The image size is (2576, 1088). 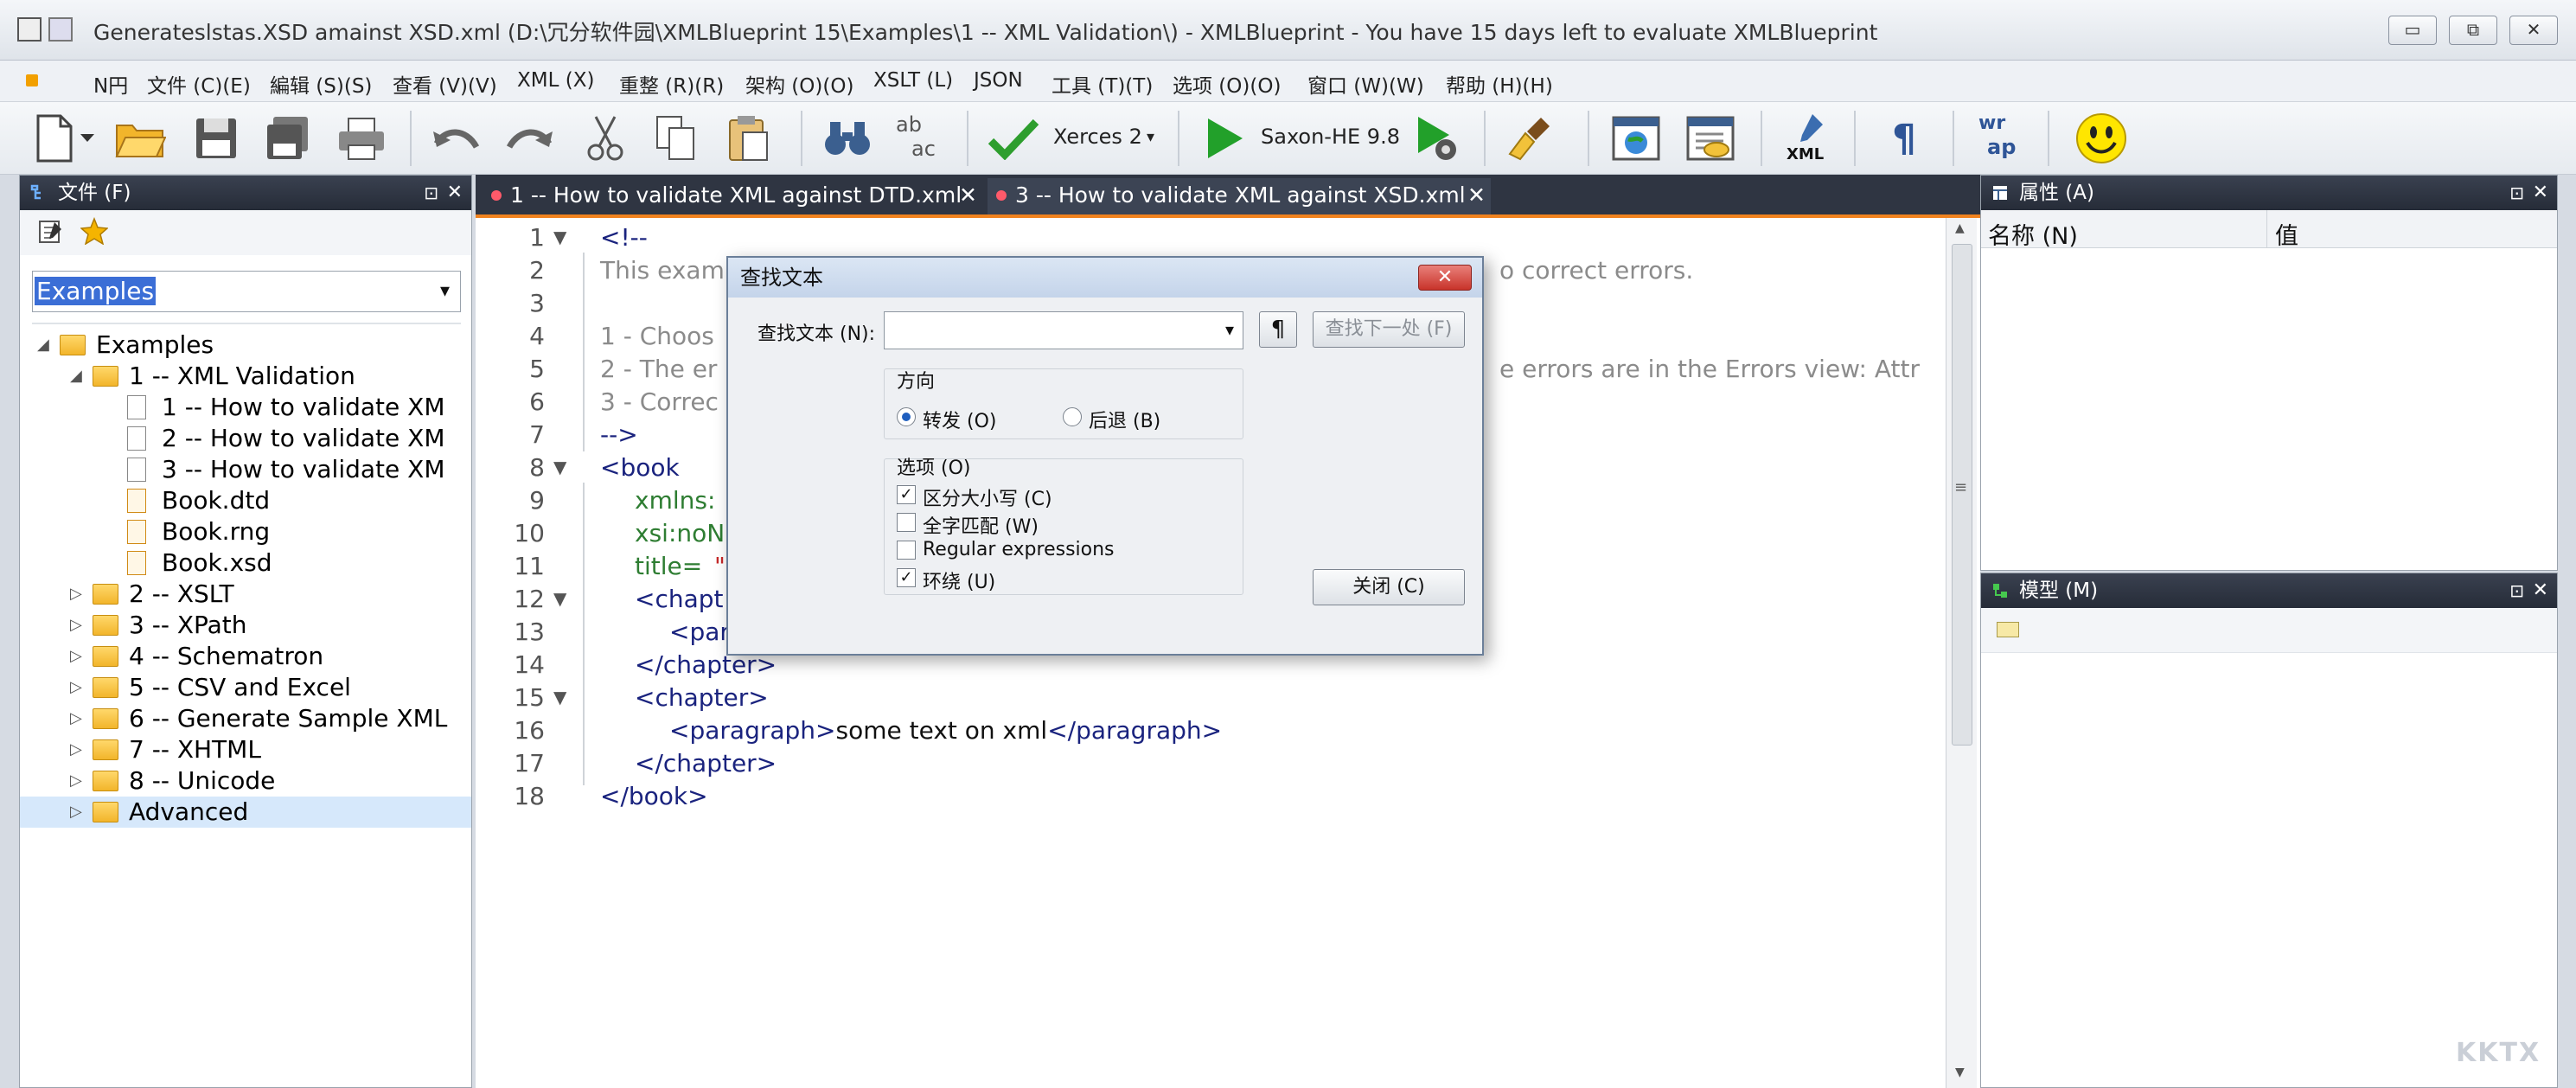 What do you see at coordinates (246, 563) in the screenshot?
I see `tree-item-file: Book.xsd` at bounding box center [246, 563].